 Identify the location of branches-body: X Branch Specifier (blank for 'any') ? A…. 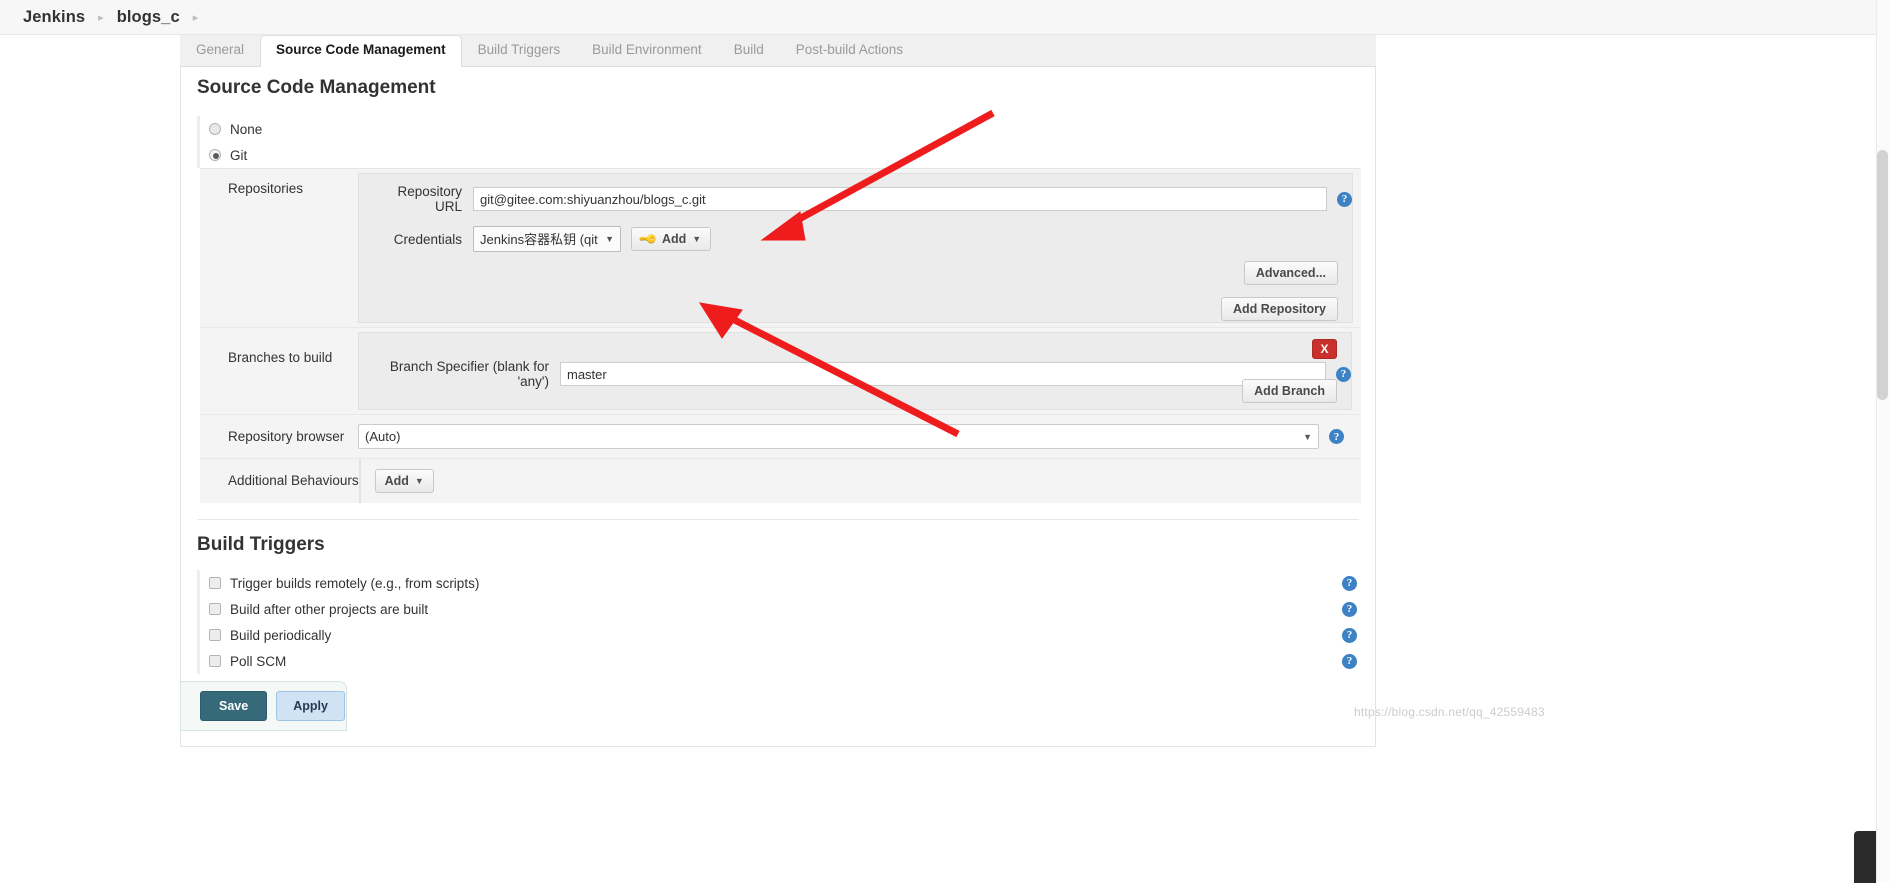
(871, 371).